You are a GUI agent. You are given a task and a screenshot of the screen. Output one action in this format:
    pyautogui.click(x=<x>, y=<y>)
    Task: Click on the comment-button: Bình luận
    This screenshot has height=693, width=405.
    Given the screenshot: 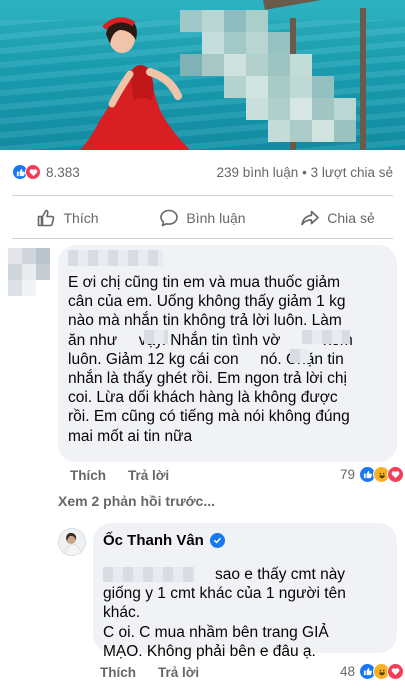 What is the action you would take?
    pyautogui.click(x=202, y=218)
    